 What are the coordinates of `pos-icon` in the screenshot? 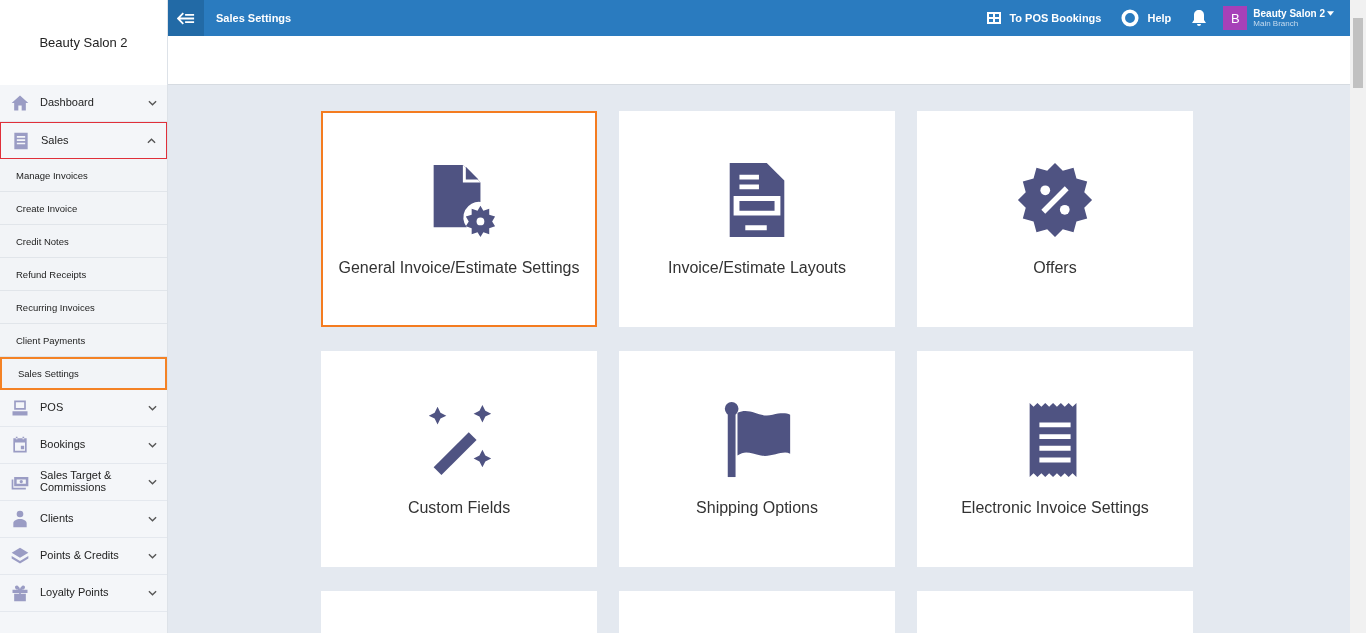 It's located at (20, 408).